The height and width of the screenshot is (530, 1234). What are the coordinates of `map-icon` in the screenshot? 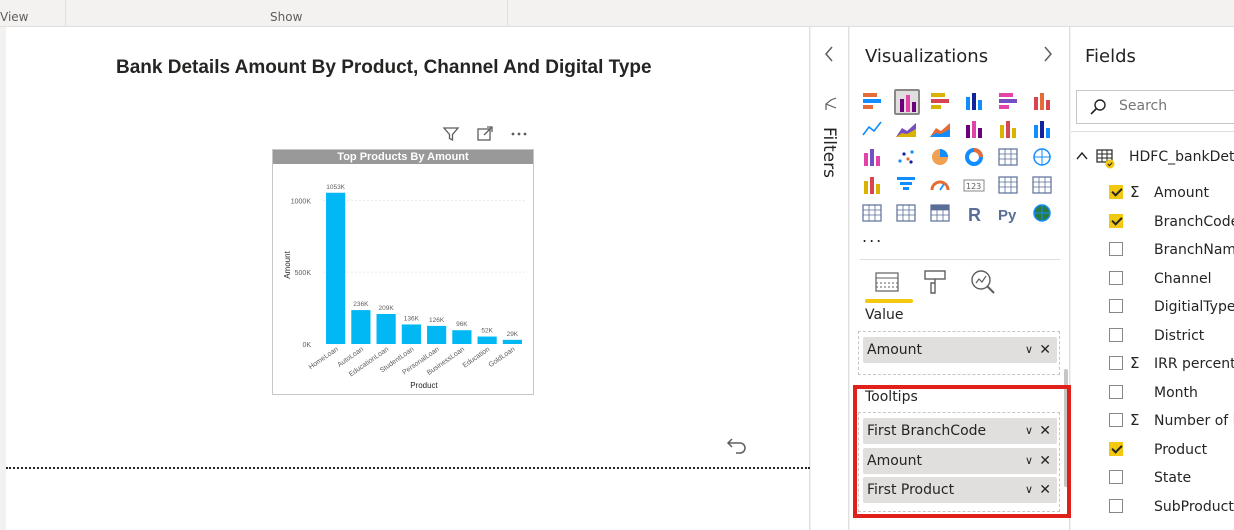 It's located at (1043, 158).